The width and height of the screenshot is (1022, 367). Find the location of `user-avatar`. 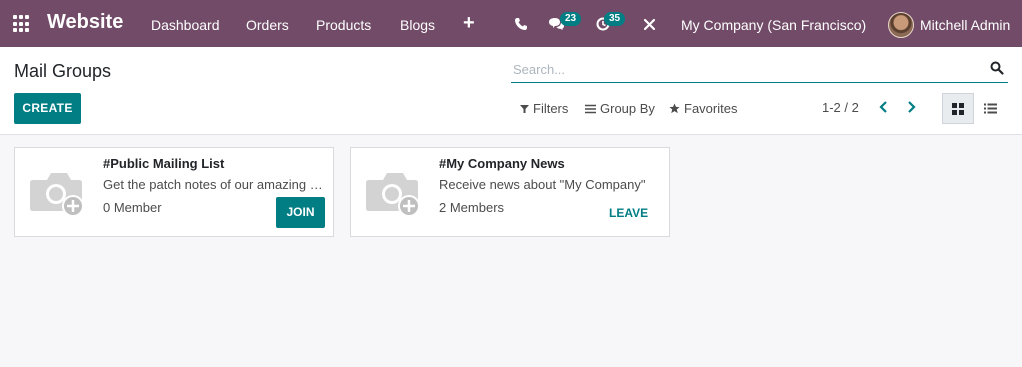

user-avatar is located at coordinates (901, 25).